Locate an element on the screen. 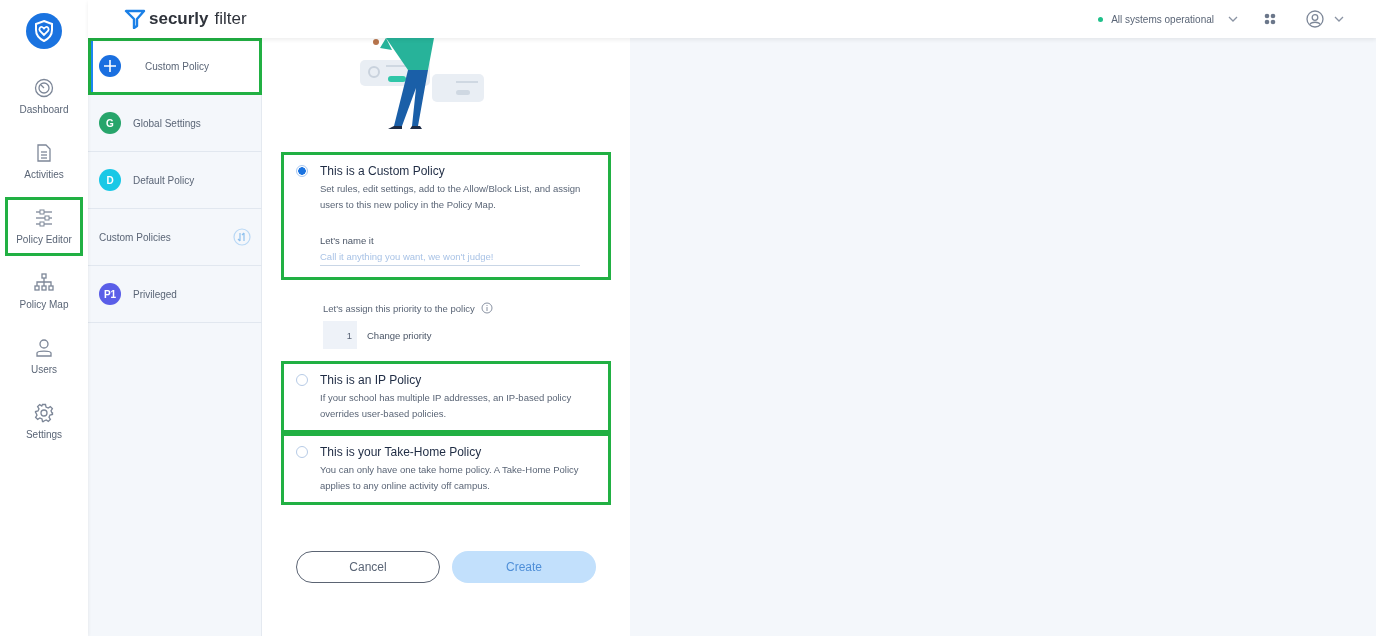 This screenshot has width=1376, height=636. user-avatar-icon is located at coordinates (1315, 19).